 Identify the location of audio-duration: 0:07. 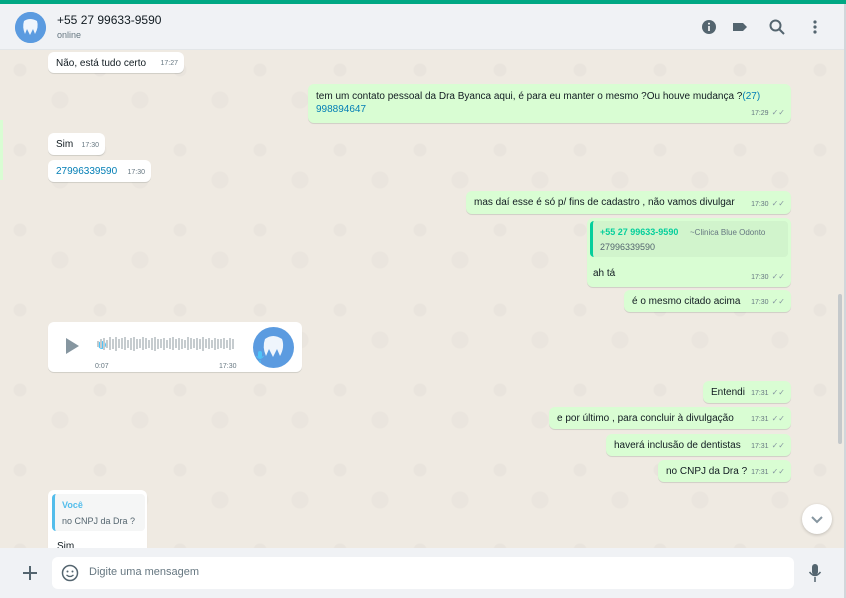
(102, 366).